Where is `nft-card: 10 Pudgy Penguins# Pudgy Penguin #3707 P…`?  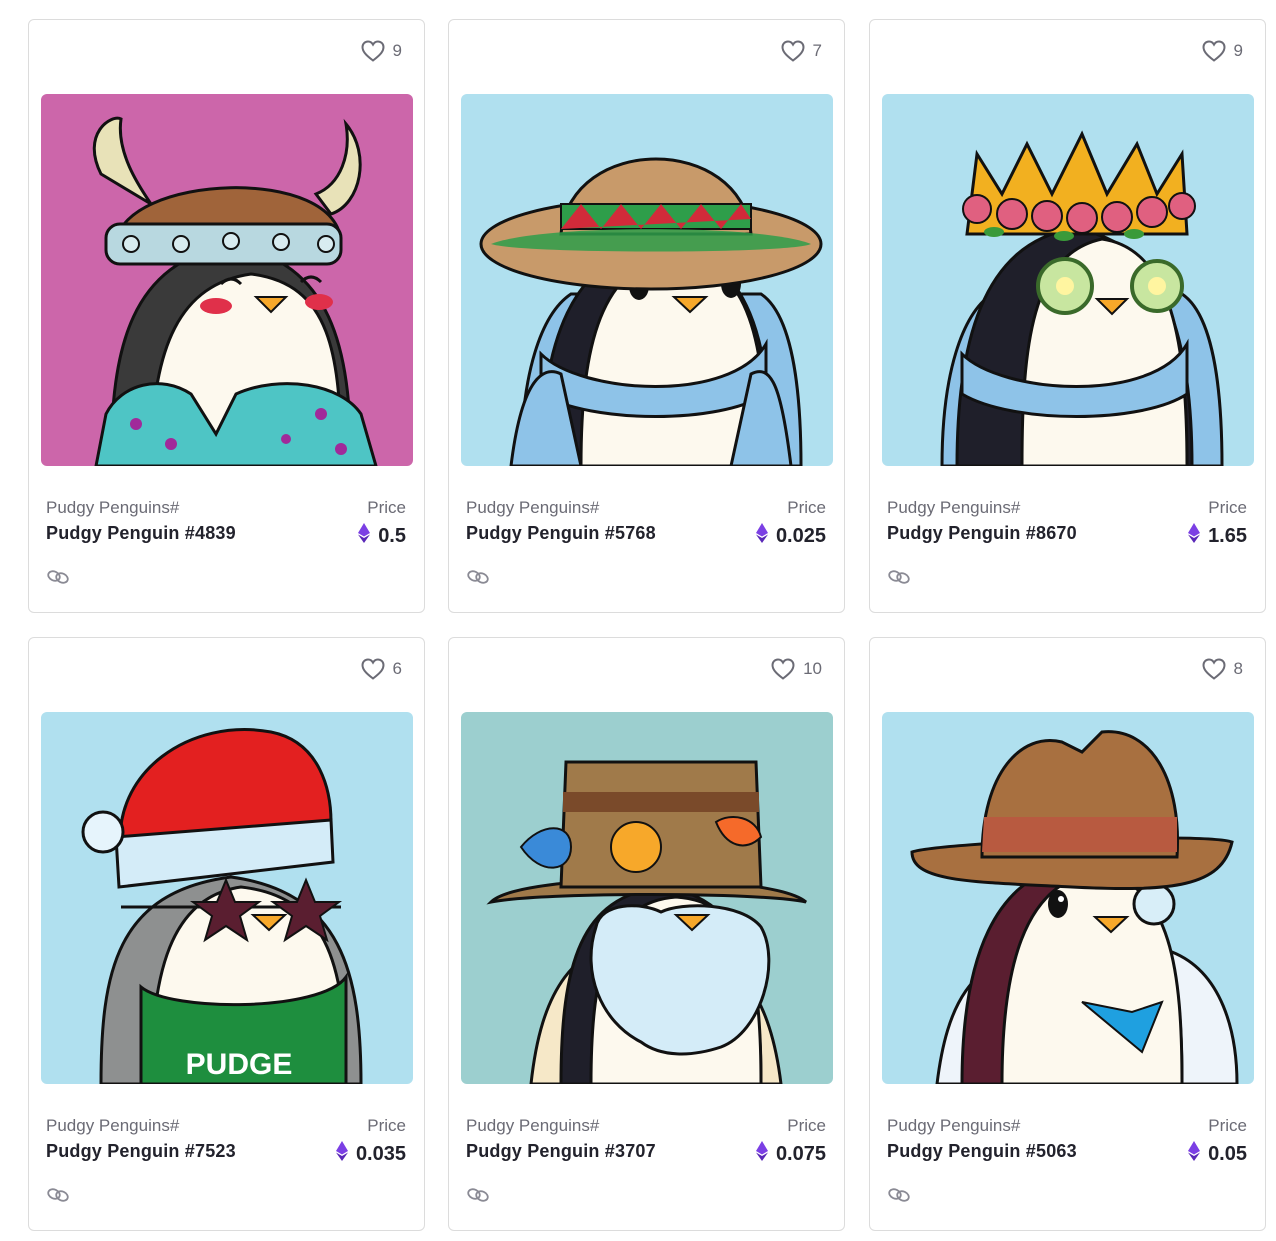 nft-card: 10 Pudgy Penguins# Pudgy Penguin #3707 P… is located at coordinates (646, 934).